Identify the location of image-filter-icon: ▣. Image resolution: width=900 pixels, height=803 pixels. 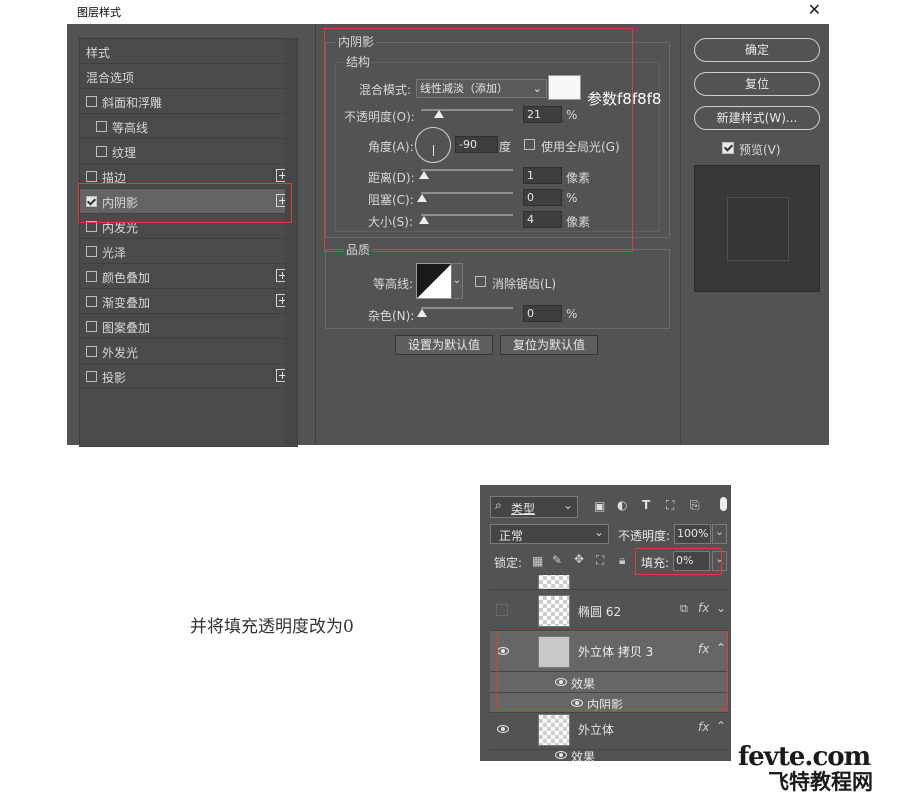
(599, 506).